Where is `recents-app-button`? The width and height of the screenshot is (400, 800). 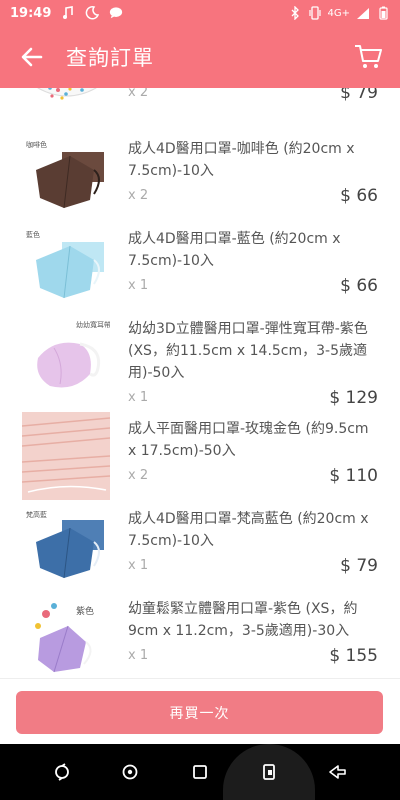 recents-app-button is located at coordinates (62, 772).